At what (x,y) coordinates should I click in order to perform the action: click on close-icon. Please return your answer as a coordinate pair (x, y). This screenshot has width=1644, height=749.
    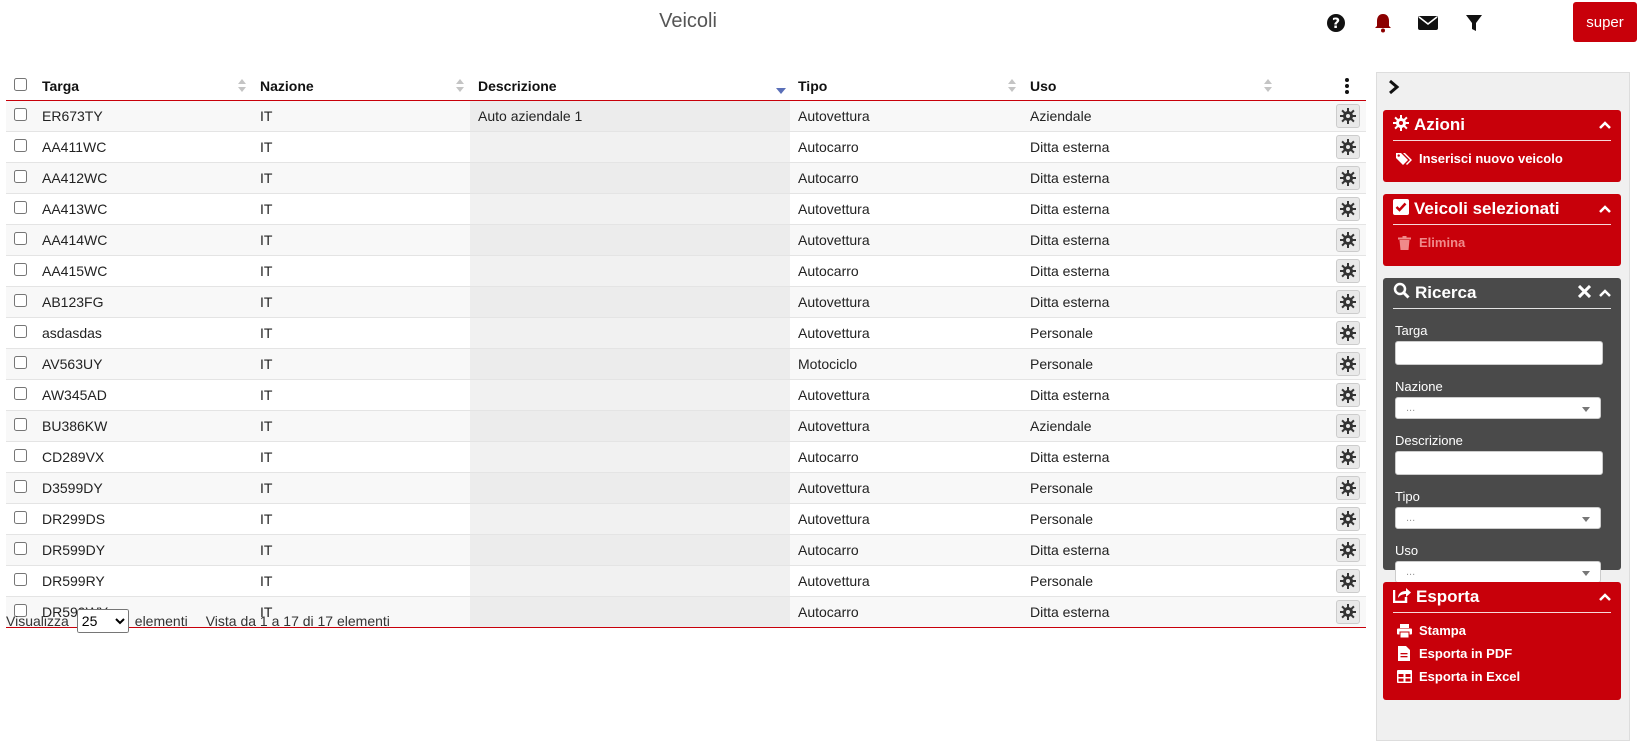
    Looking at the image, I should click on (1584, 293).